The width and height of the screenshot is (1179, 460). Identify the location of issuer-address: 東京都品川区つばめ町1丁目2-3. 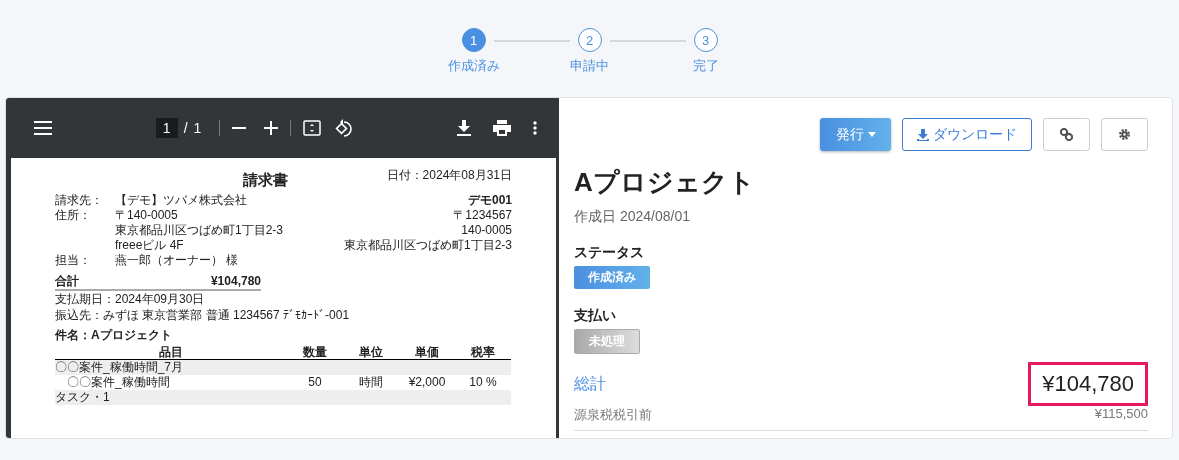
(427, 245).